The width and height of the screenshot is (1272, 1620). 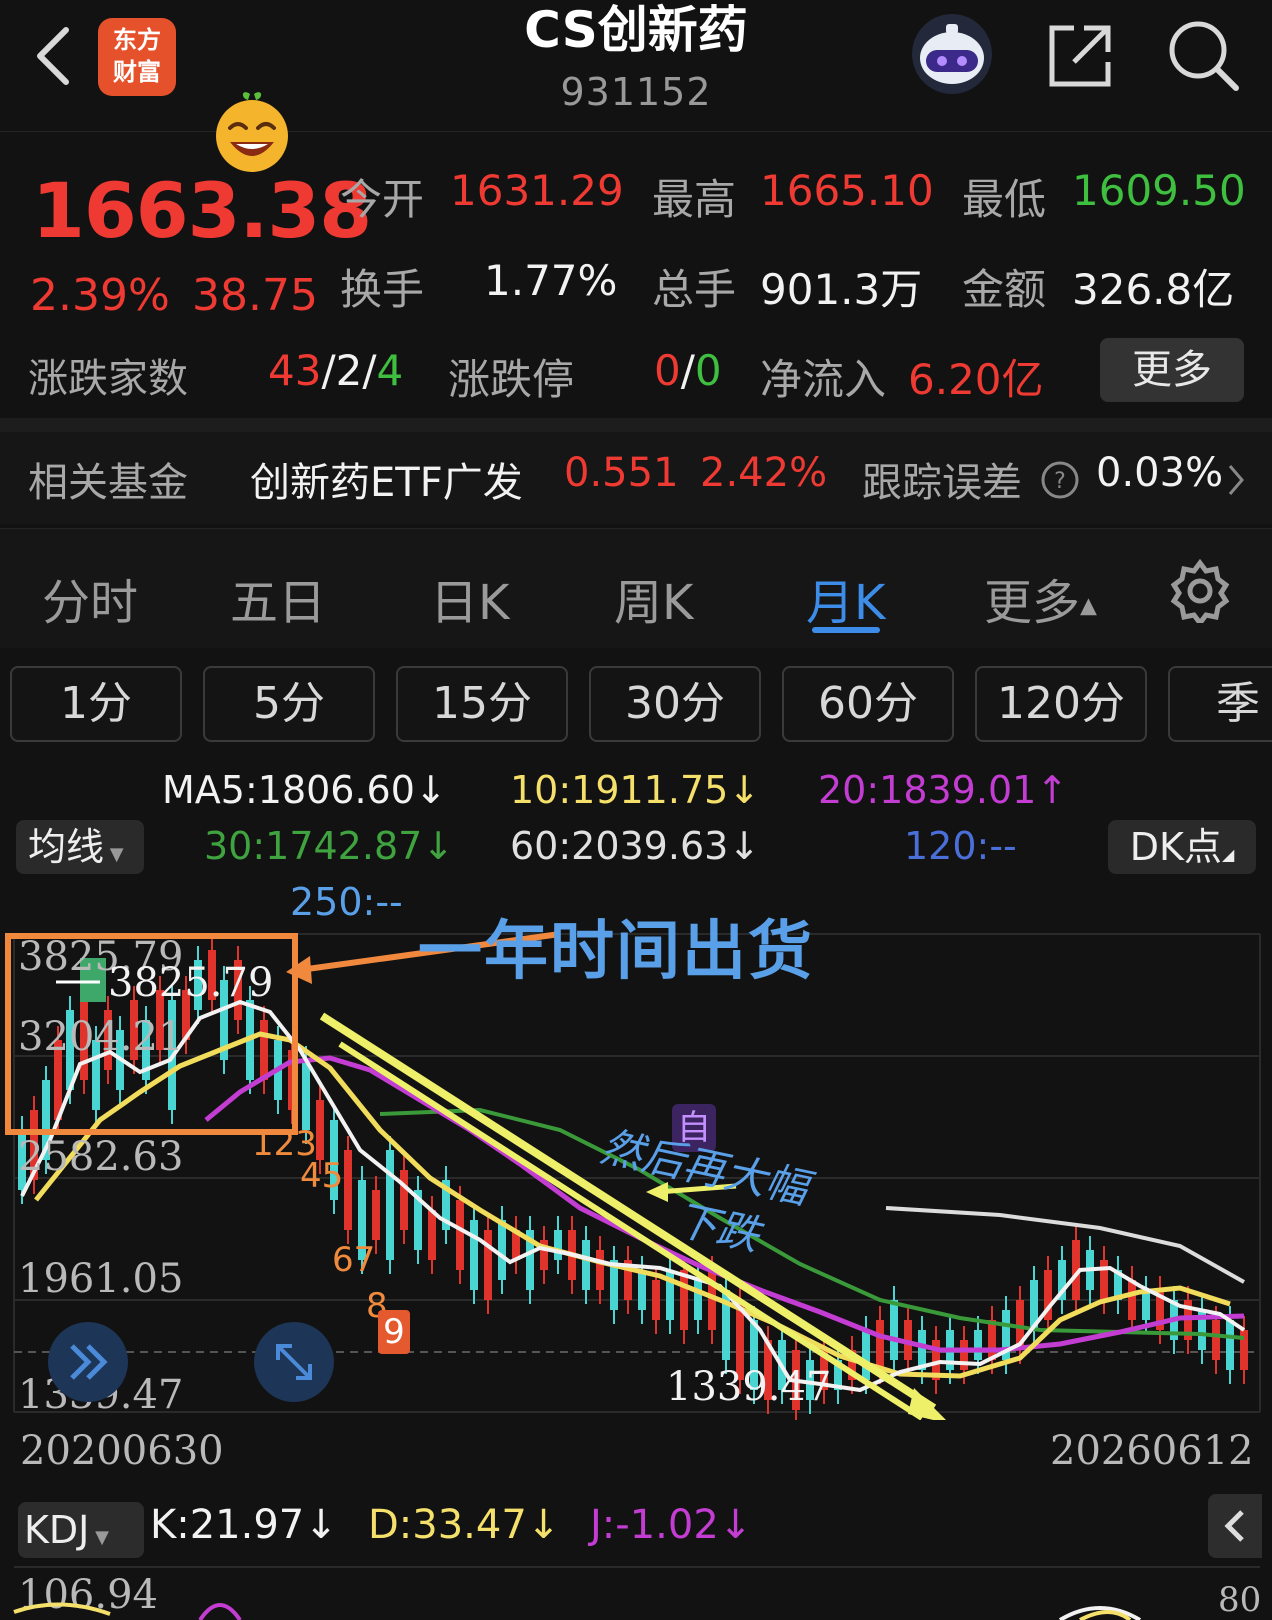 I want to click on help-icon: ?, so click(x=1060, y=480).